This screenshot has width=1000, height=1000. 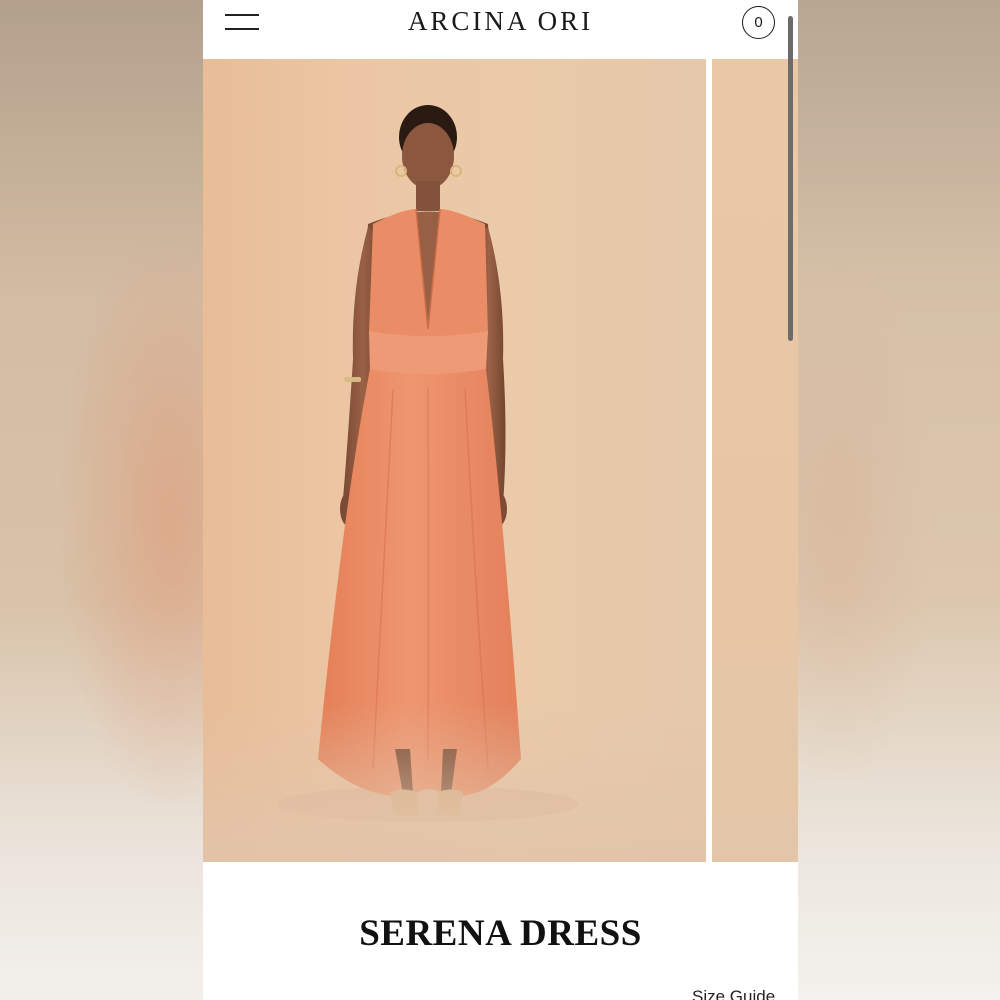 I want to click on product-title: SERENA DRESS, so click(x=500, y=933).